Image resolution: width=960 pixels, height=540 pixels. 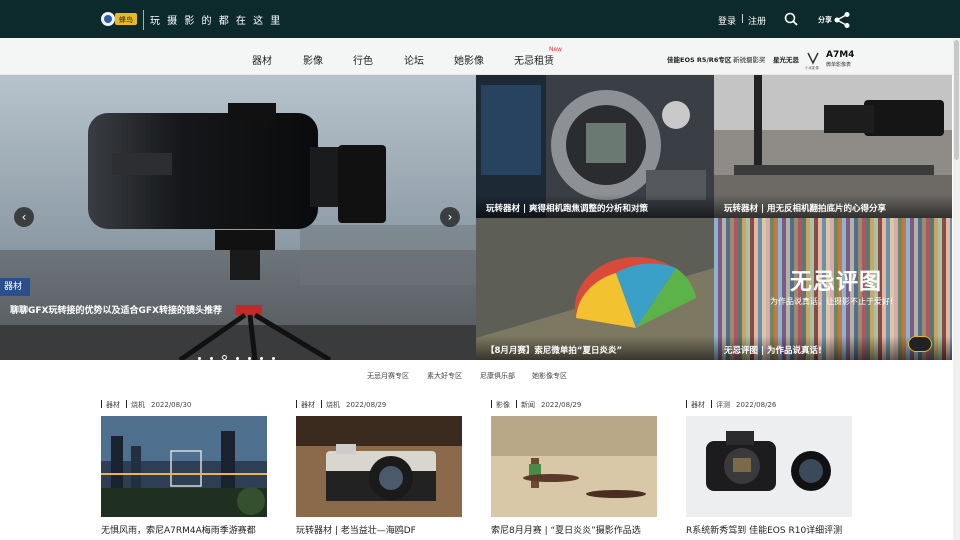 What do you see at coordinates (414, 59) in the screenshot?
I see `nav-item-forum: 论坛` at bounding box center [414, 59].